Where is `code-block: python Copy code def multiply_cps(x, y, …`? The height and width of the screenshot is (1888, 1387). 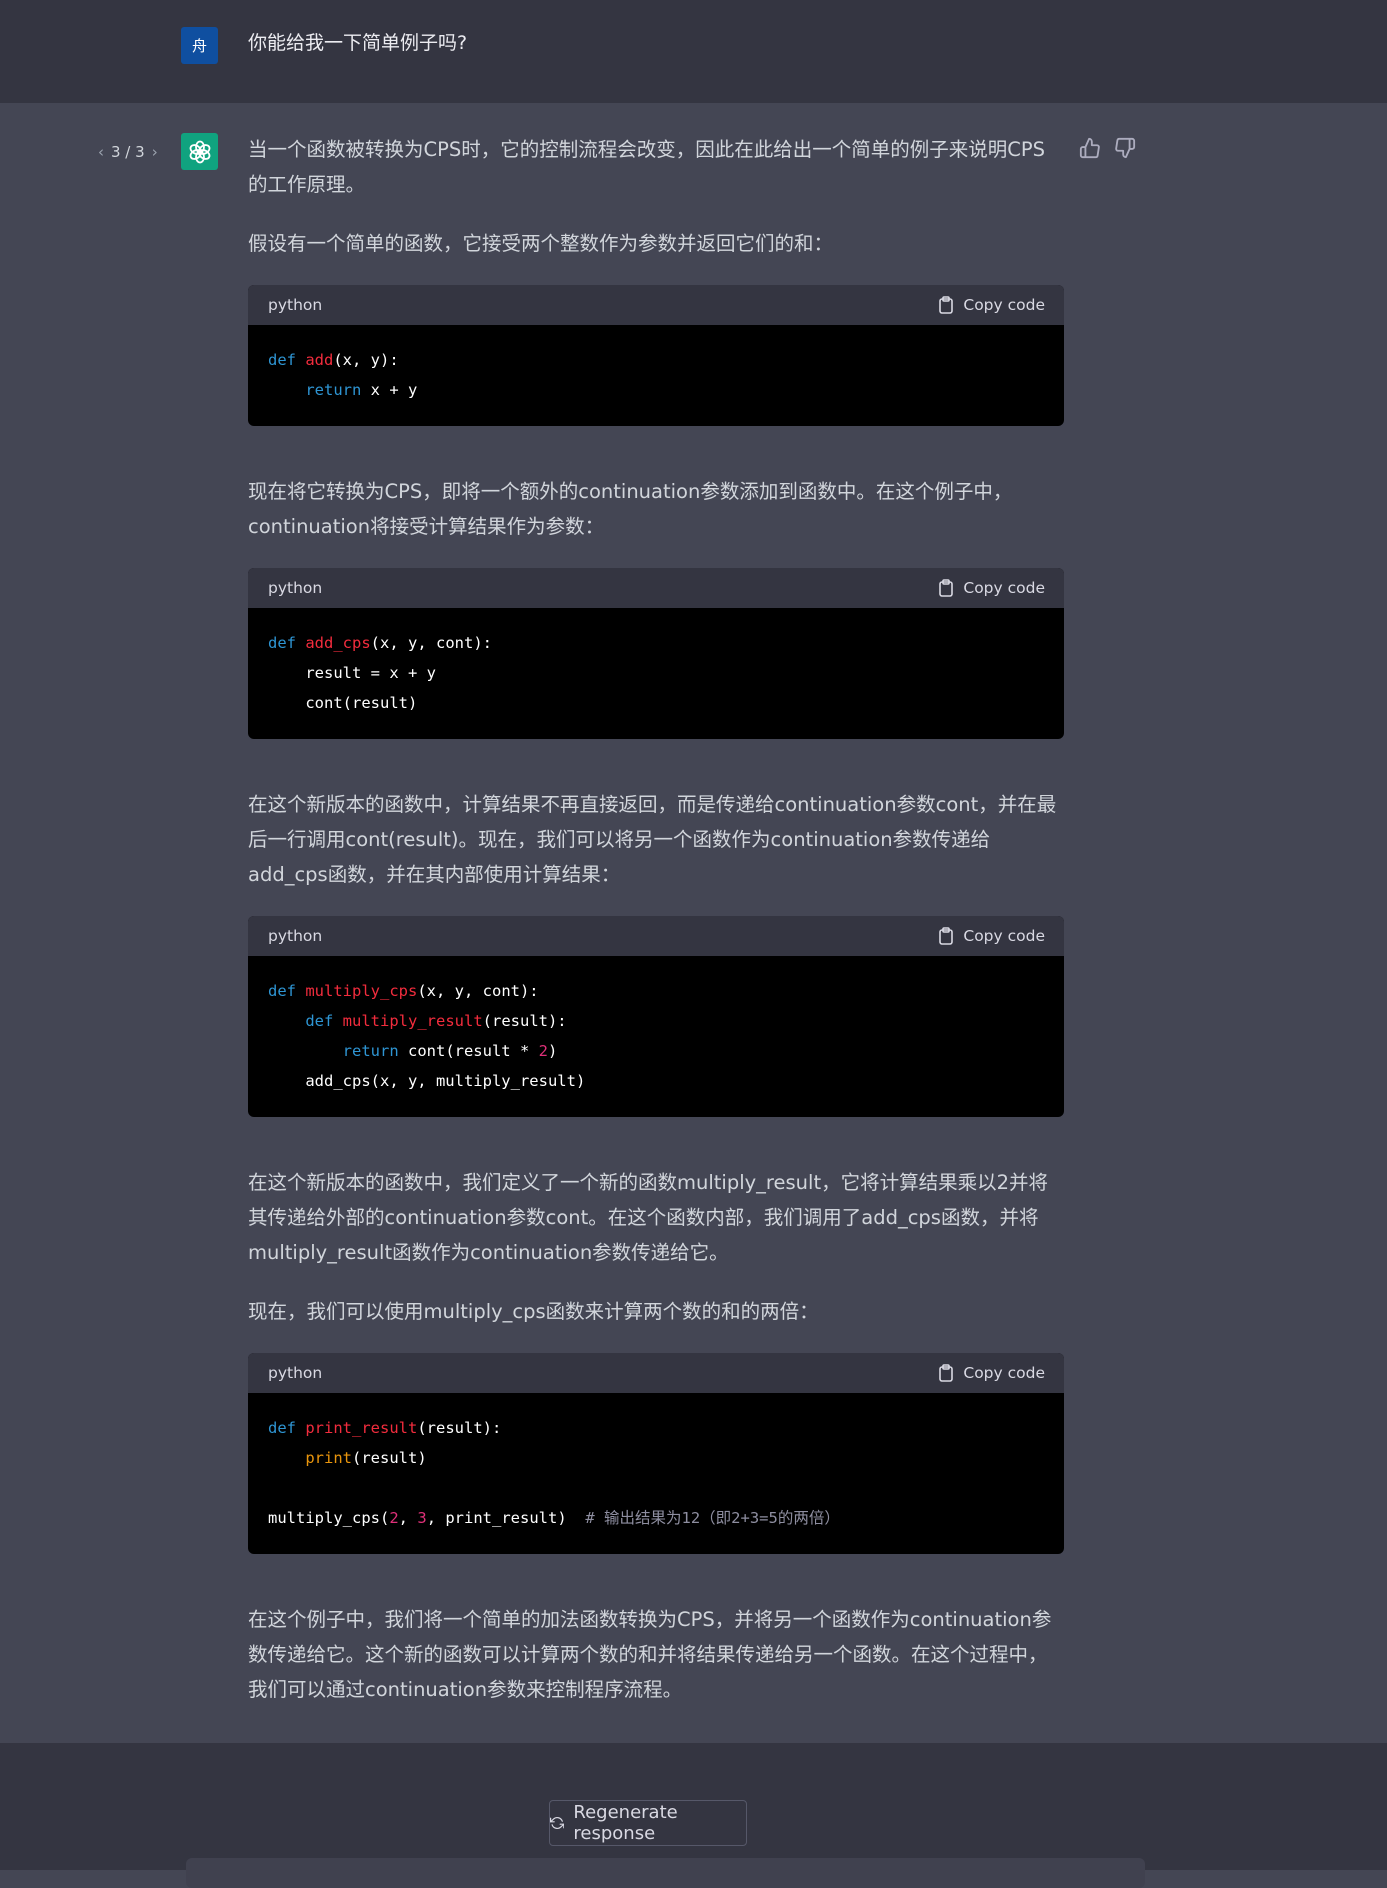
code-block: python Copy code def multiply_cps(x, y, … is located at coordinates (656, 1016).